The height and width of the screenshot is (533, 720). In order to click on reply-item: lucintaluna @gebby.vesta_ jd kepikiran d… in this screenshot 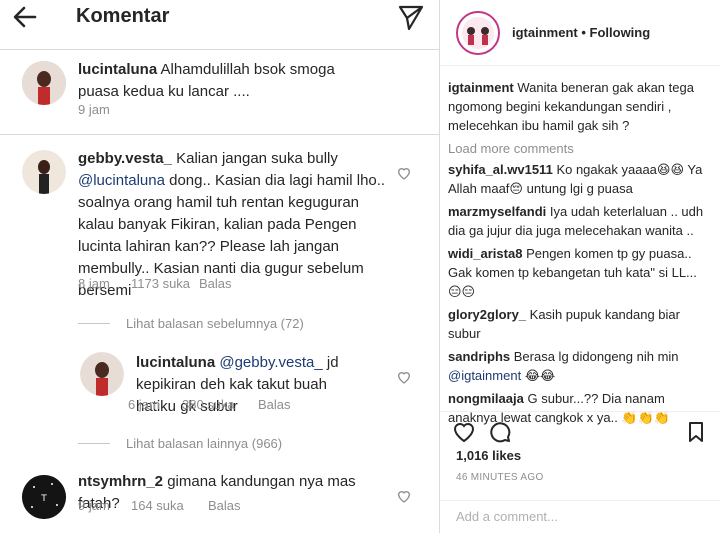, I will do `click(219, 385)`.